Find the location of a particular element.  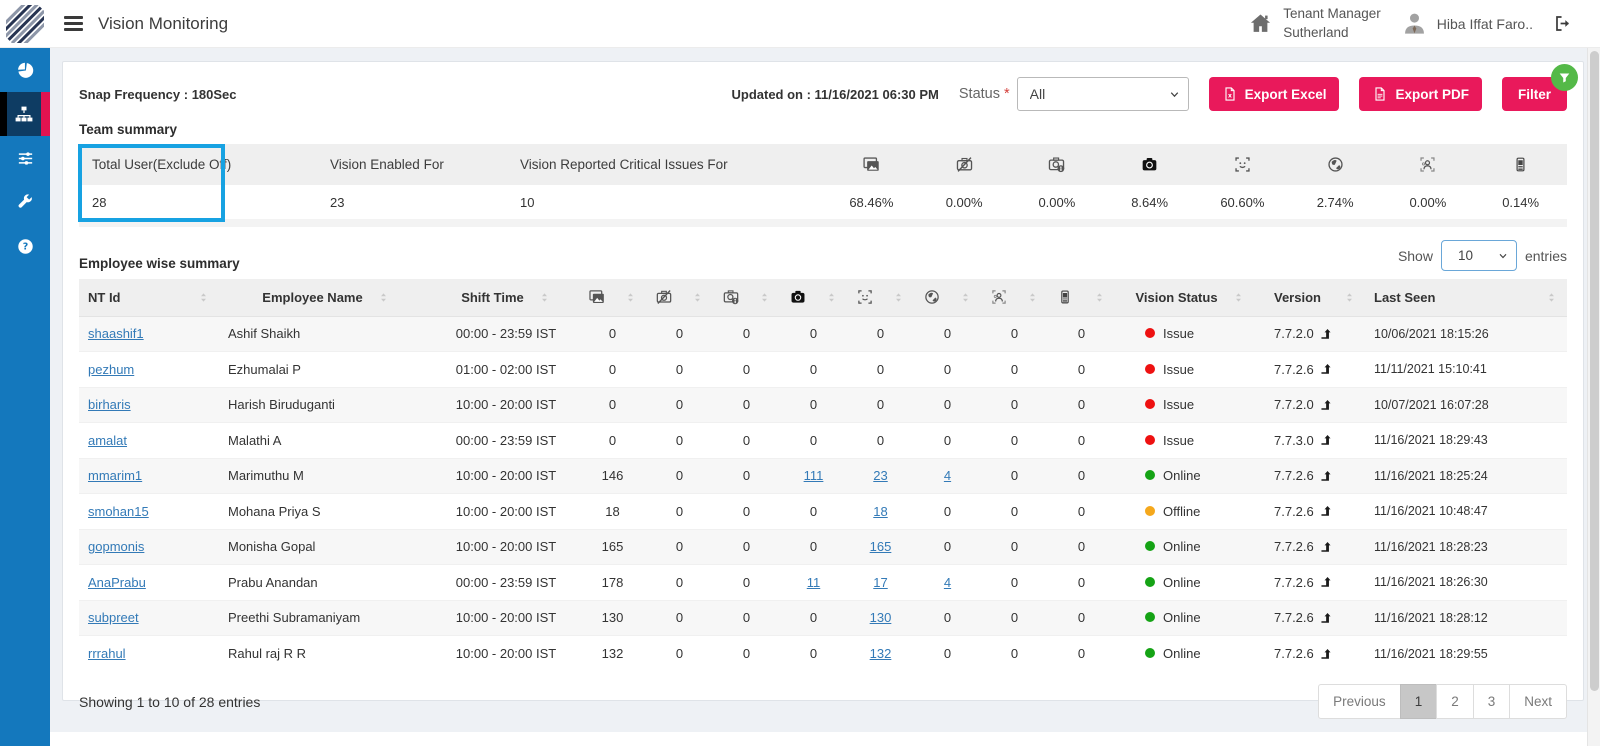

employee-summary-heading: Employee wise summary is located at coordinates (159, 263).